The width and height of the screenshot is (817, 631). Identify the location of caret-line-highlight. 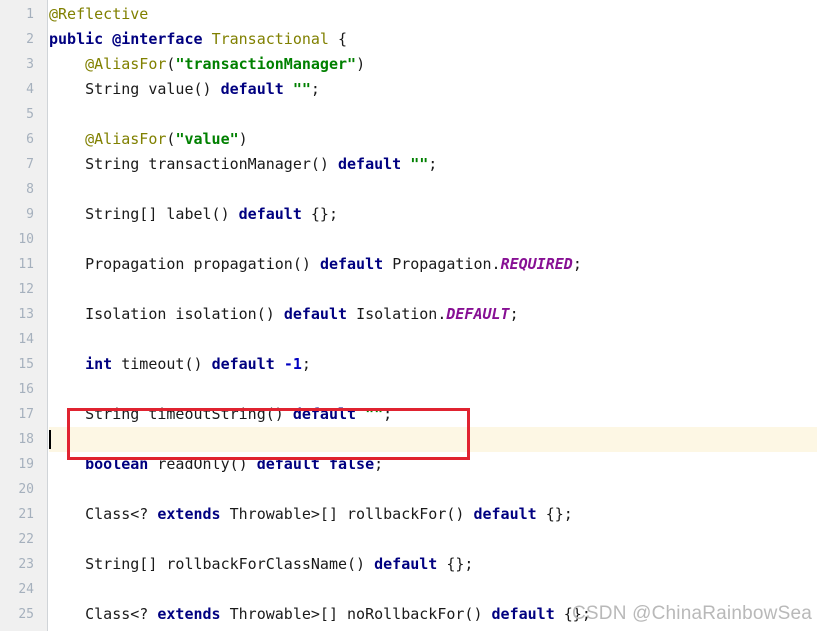
(433, 439).